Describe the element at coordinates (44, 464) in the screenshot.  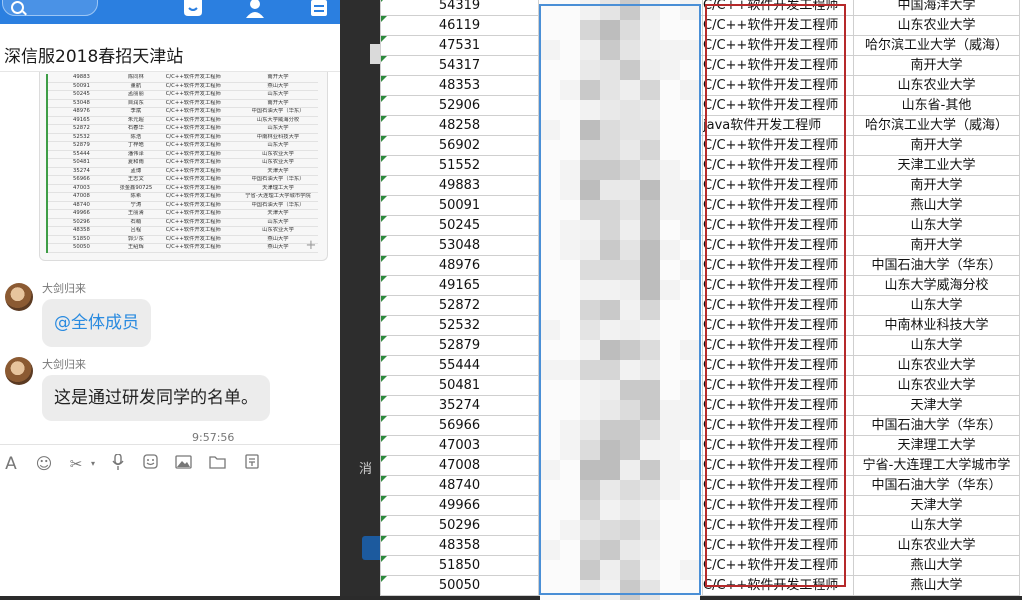
I see `emoji-icon: ☺` at that location.